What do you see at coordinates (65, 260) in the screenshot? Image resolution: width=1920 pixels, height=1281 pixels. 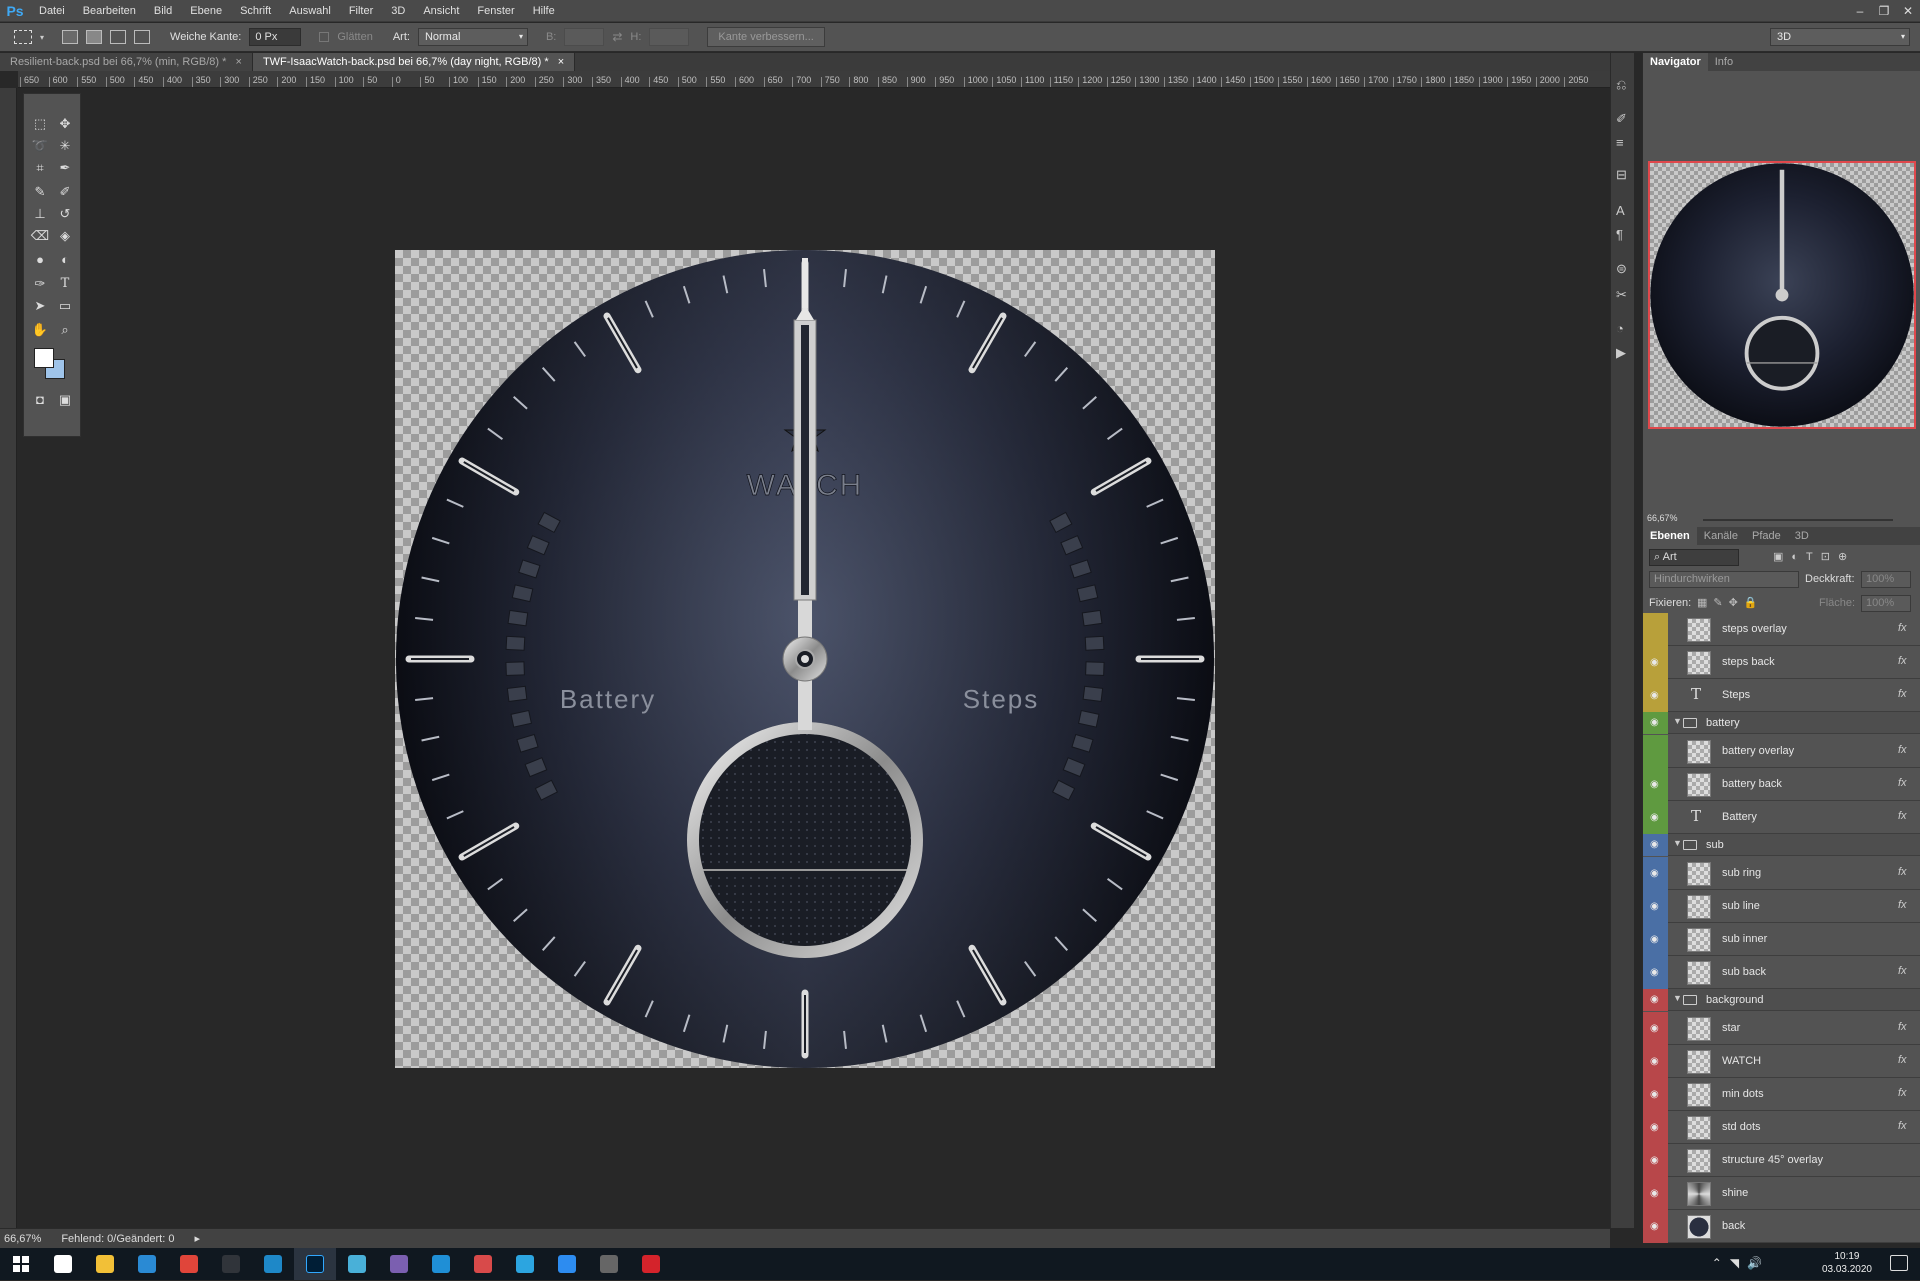 I see `dodge-tool-icon: ◐` at bounding box center [65, 260].